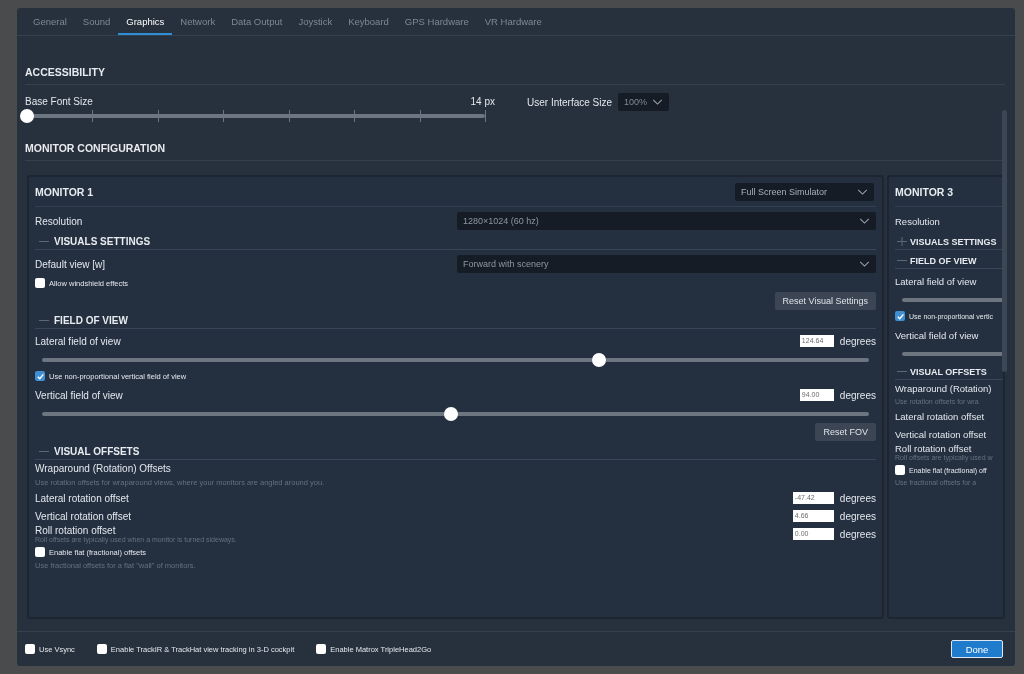  Describe the element at coordinates (257, 25) in the screenshot. I see `tab: Data Output` at that location.